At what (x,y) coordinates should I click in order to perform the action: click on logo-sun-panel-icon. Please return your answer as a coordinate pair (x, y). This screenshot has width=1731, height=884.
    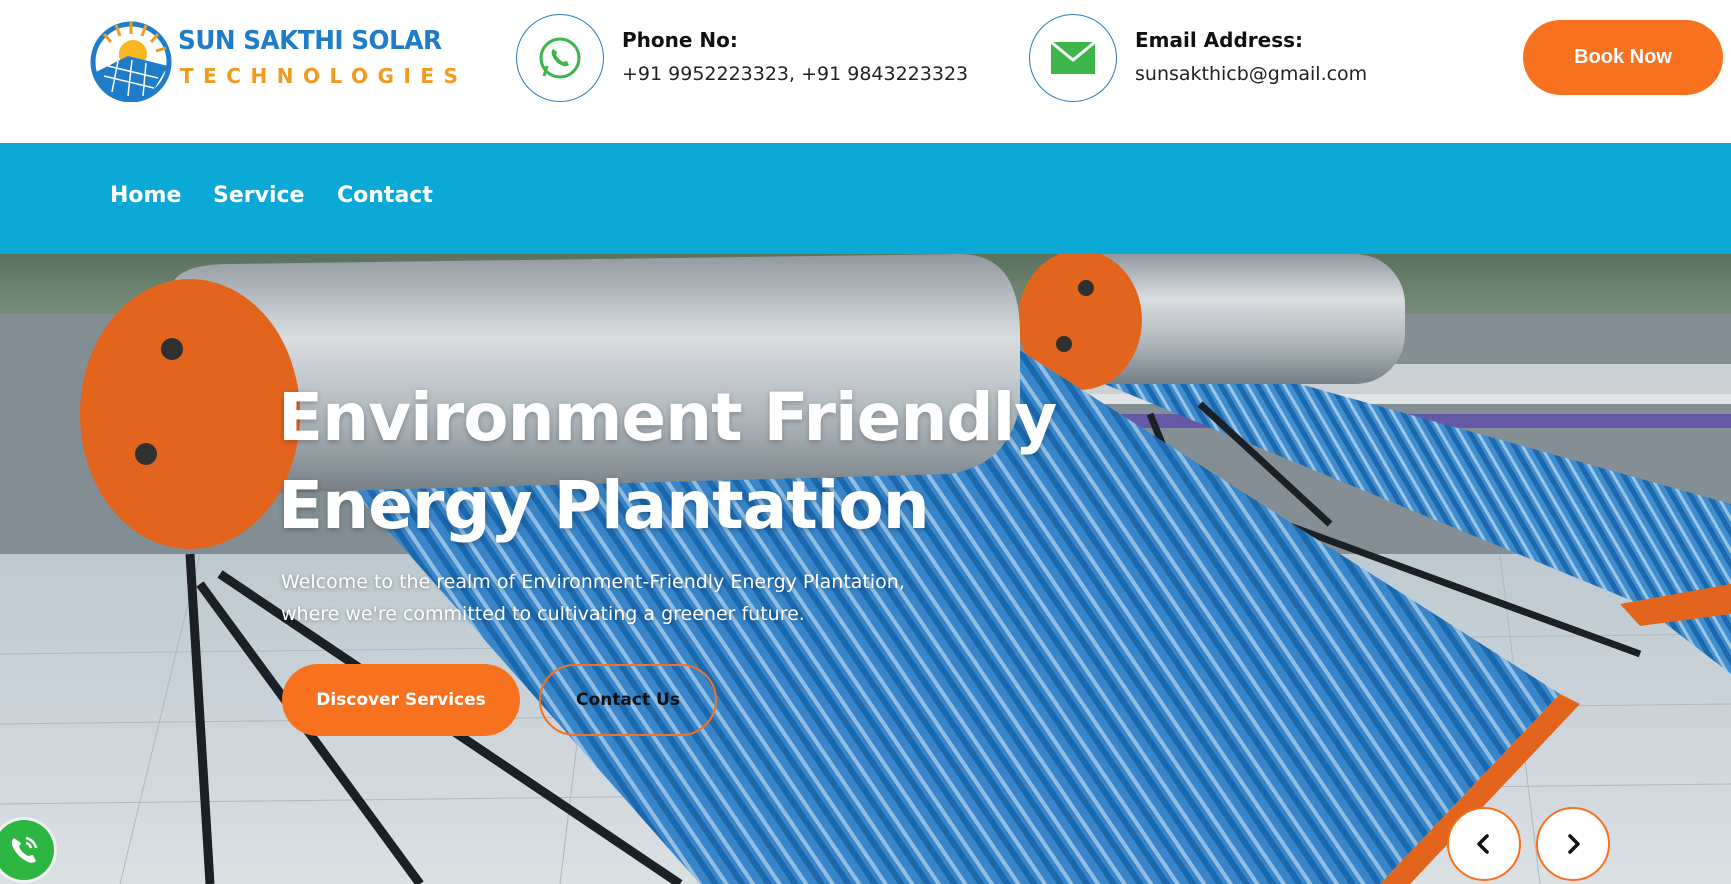
    Looking at the image, I should click on (131, 61).